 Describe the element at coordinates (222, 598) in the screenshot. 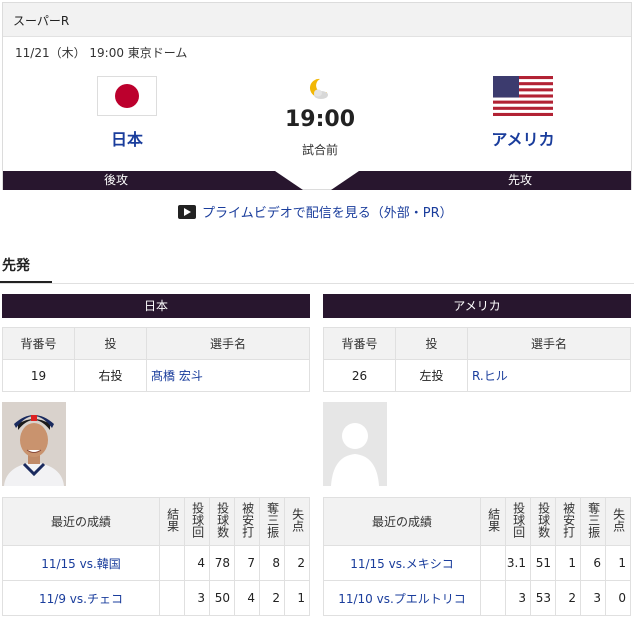

I see `pitches-value: 50` at that location.